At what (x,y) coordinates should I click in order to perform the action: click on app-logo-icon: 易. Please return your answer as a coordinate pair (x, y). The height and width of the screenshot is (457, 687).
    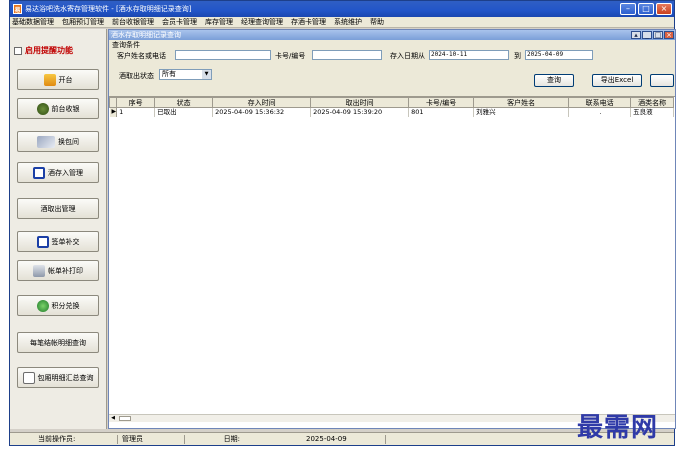
    Looking at the image, I should click on (17, 9).